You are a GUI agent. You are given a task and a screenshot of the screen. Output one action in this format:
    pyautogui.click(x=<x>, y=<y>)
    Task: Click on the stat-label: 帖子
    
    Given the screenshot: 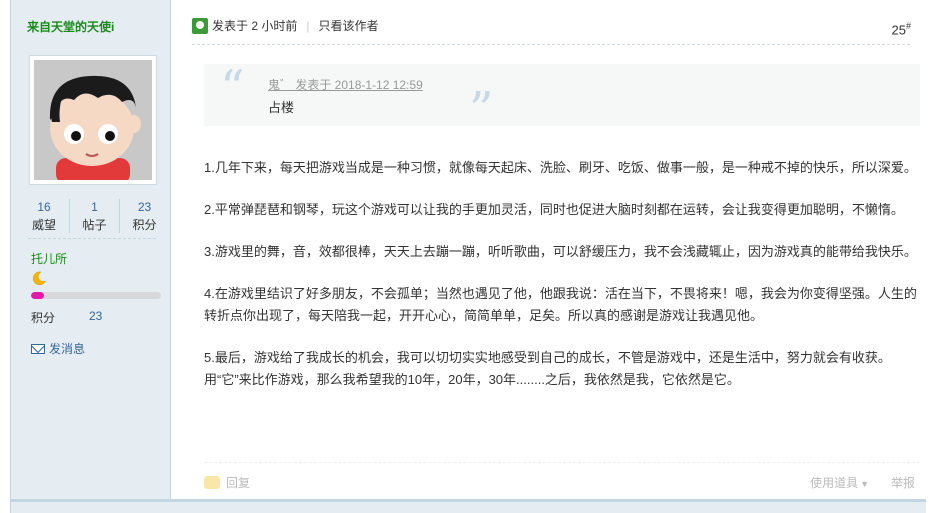 What is the action you would take?
    pyautogui.click(x=94, y=225)
    